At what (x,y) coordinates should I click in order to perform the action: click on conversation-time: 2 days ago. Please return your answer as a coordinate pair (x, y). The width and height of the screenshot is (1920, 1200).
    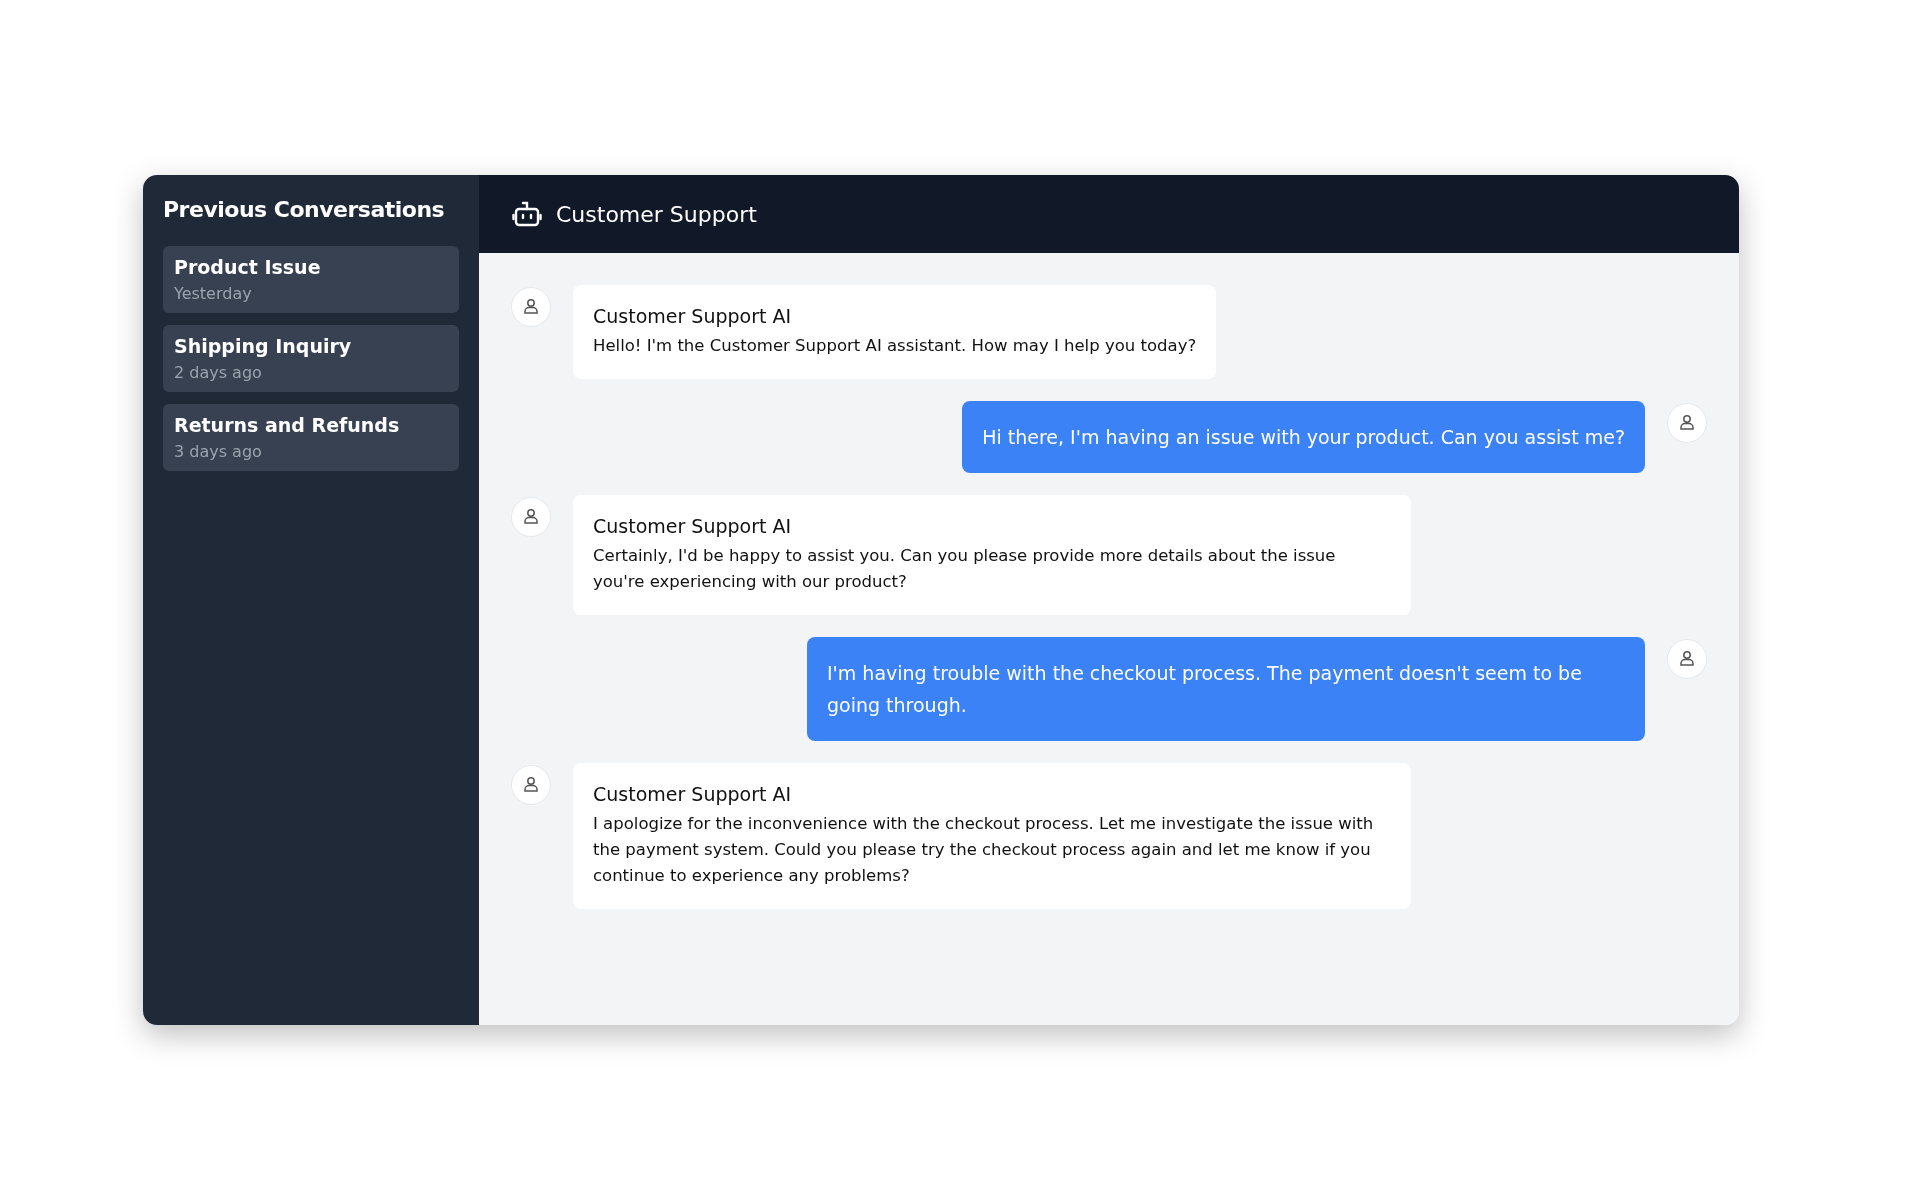
    Looking at the image, I should click on (218, 372).